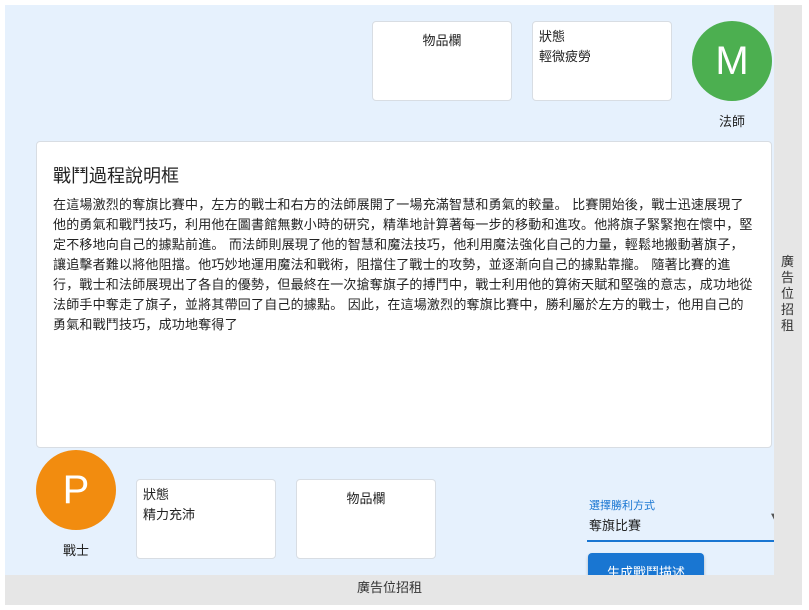  What do you see at coordinates (565, 57) in the screenshot?
I see `mage-status-value: 輕微疲勞` at bounding box center [565, 57].